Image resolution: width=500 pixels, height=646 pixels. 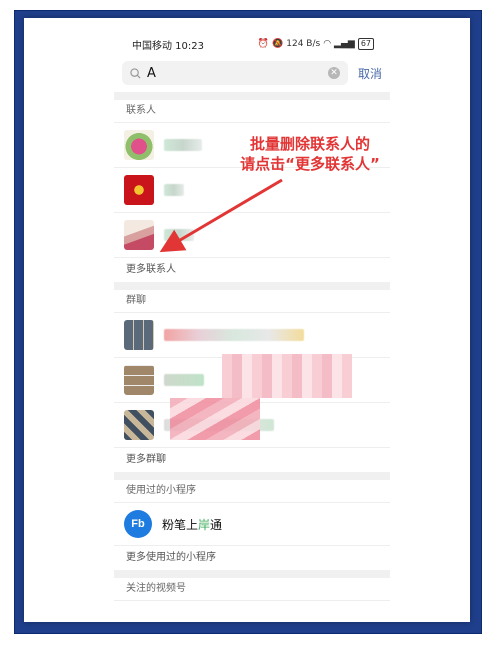 I want to click on more-groups-link: 更多群聊, so click(x=252, y=460).